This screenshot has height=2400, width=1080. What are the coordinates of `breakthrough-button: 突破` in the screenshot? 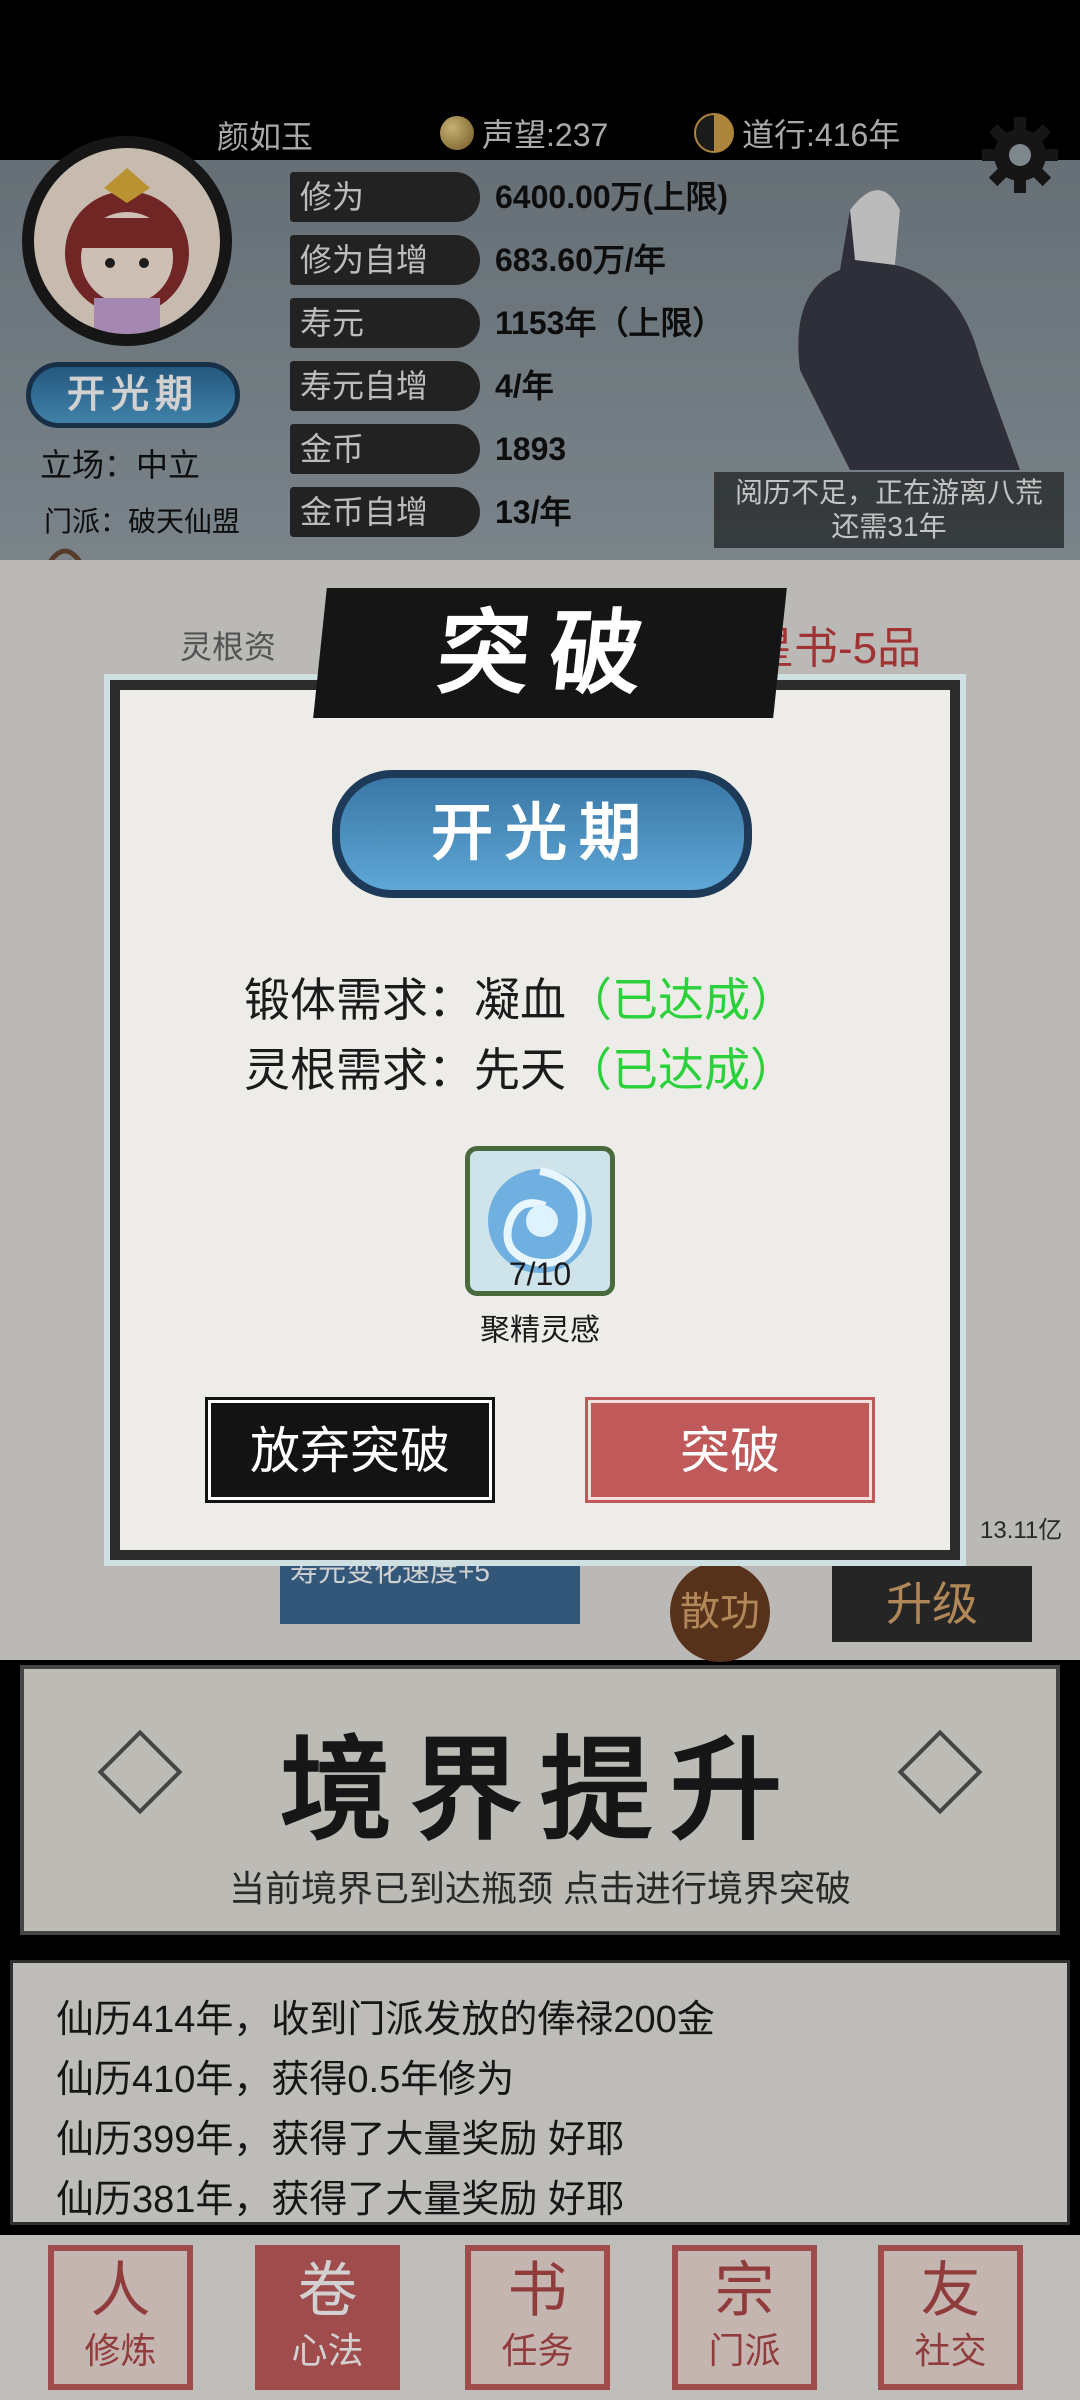 It's located at (730, 1450).